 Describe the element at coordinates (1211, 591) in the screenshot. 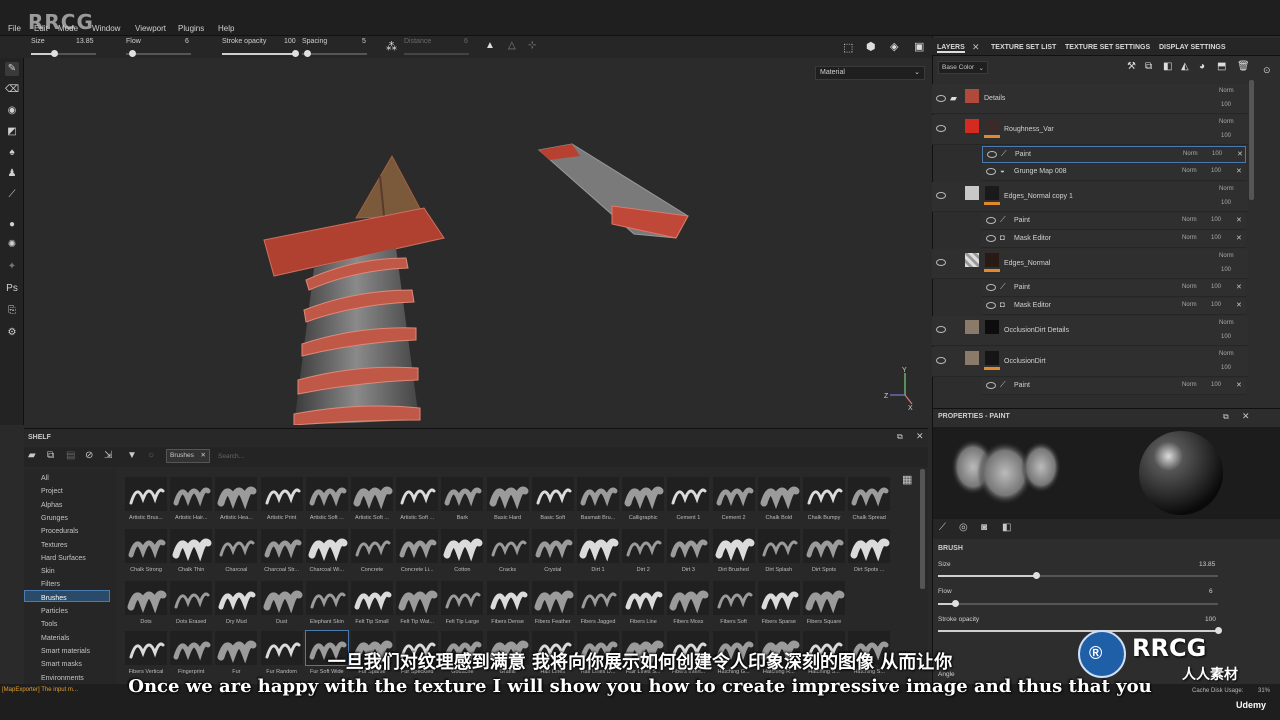

I see `brush-flow-value: 6` at that location.